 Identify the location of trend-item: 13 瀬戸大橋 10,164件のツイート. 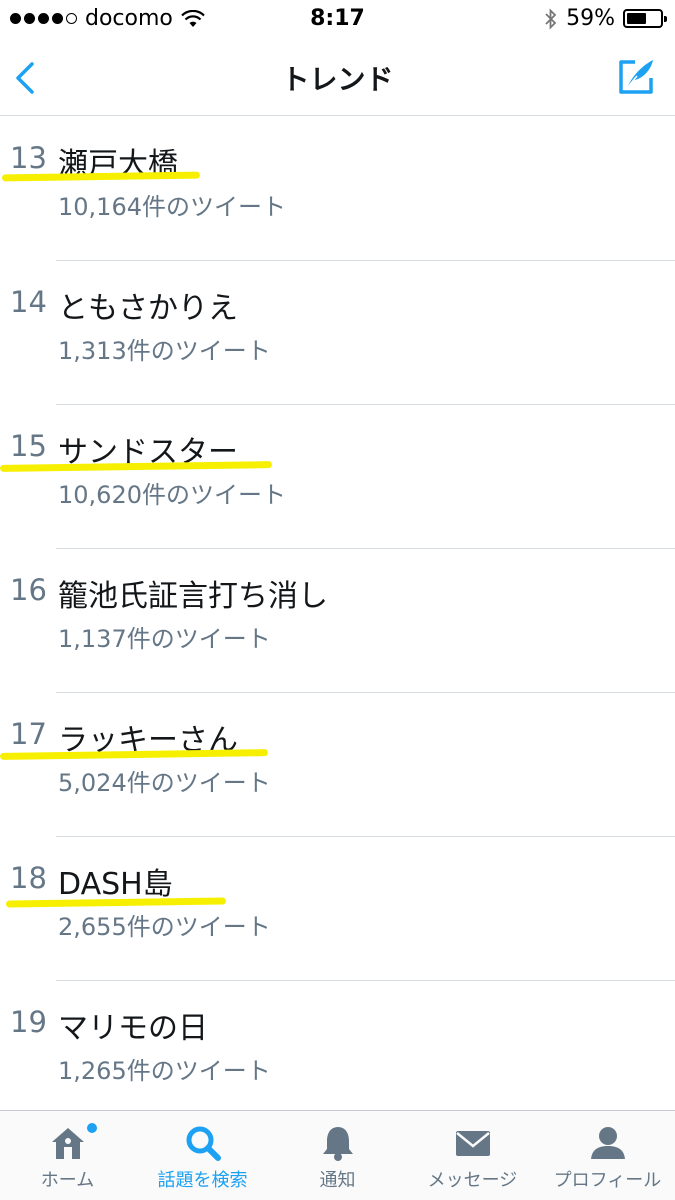
(337, 189).